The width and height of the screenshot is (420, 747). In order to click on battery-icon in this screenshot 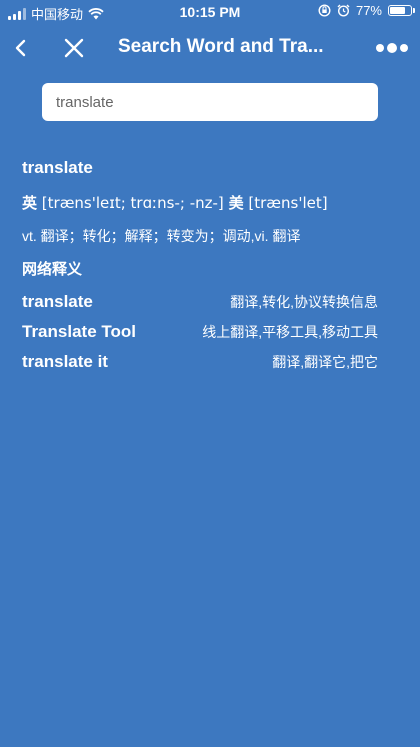, I will do `click(401, 10)`.